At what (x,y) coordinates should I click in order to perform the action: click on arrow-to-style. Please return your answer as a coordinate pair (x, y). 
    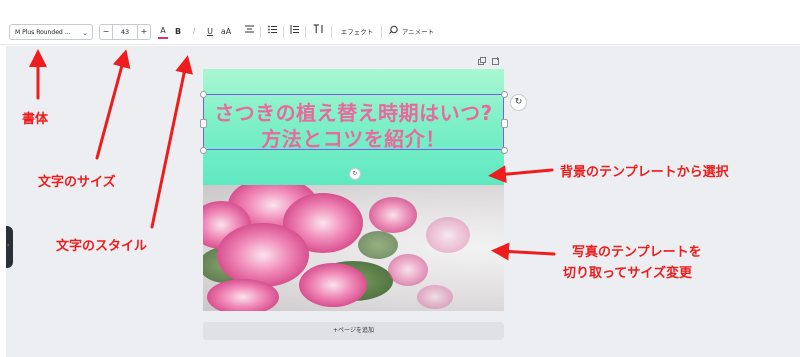
    Looking at the image, I should click on (171, 142).